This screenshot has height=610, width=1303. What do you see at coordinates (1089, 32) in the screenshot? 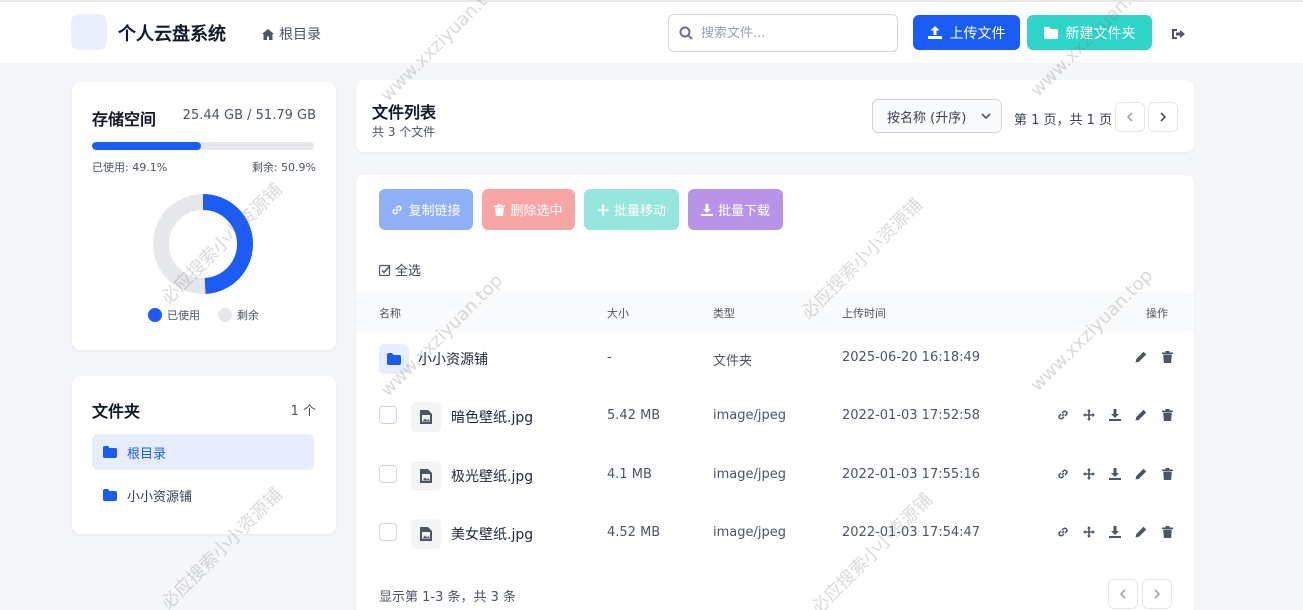
I see `new-folder-button: 新建文件夹` at bounding box center [1089, 32].